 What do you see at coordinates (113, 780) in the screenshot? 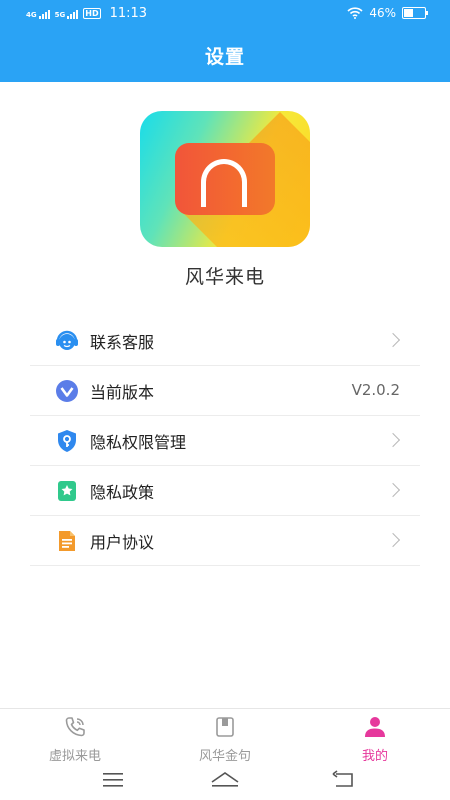
I see `menu-icon` at bounding box center [113, 780].